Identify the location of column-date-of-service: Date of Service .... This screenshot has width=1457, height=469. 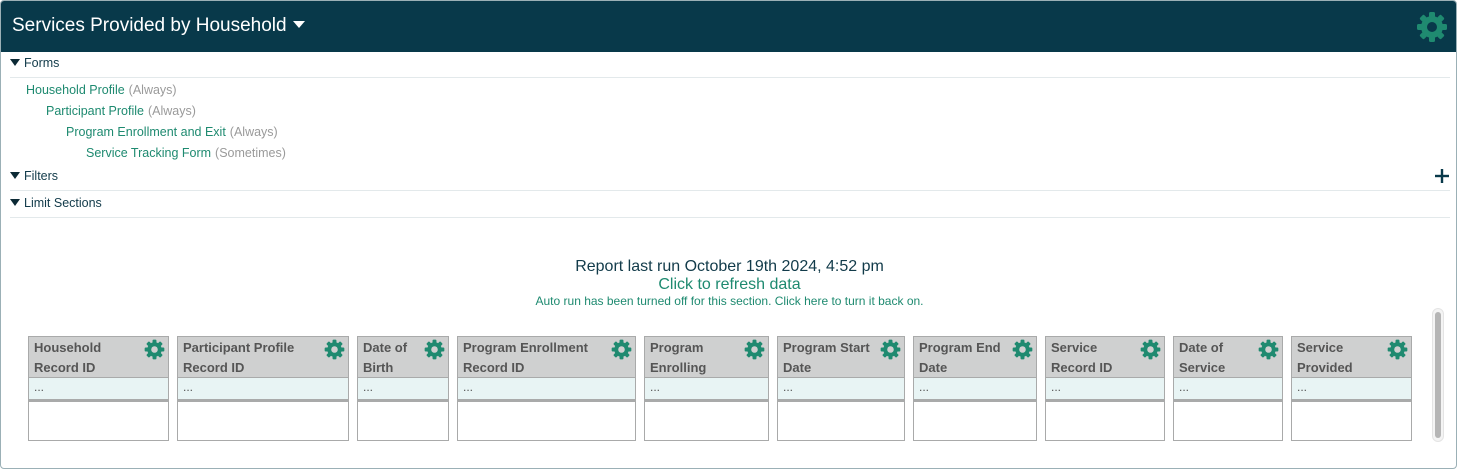
(1228, 388).